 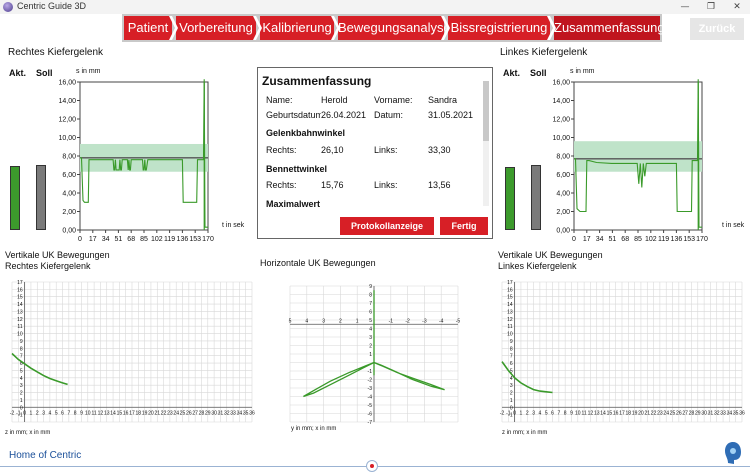 What do you see at coordinates (68, 413) in the screenshot?
I see `x-tick-label: 7` at bounding box center [68, 413].